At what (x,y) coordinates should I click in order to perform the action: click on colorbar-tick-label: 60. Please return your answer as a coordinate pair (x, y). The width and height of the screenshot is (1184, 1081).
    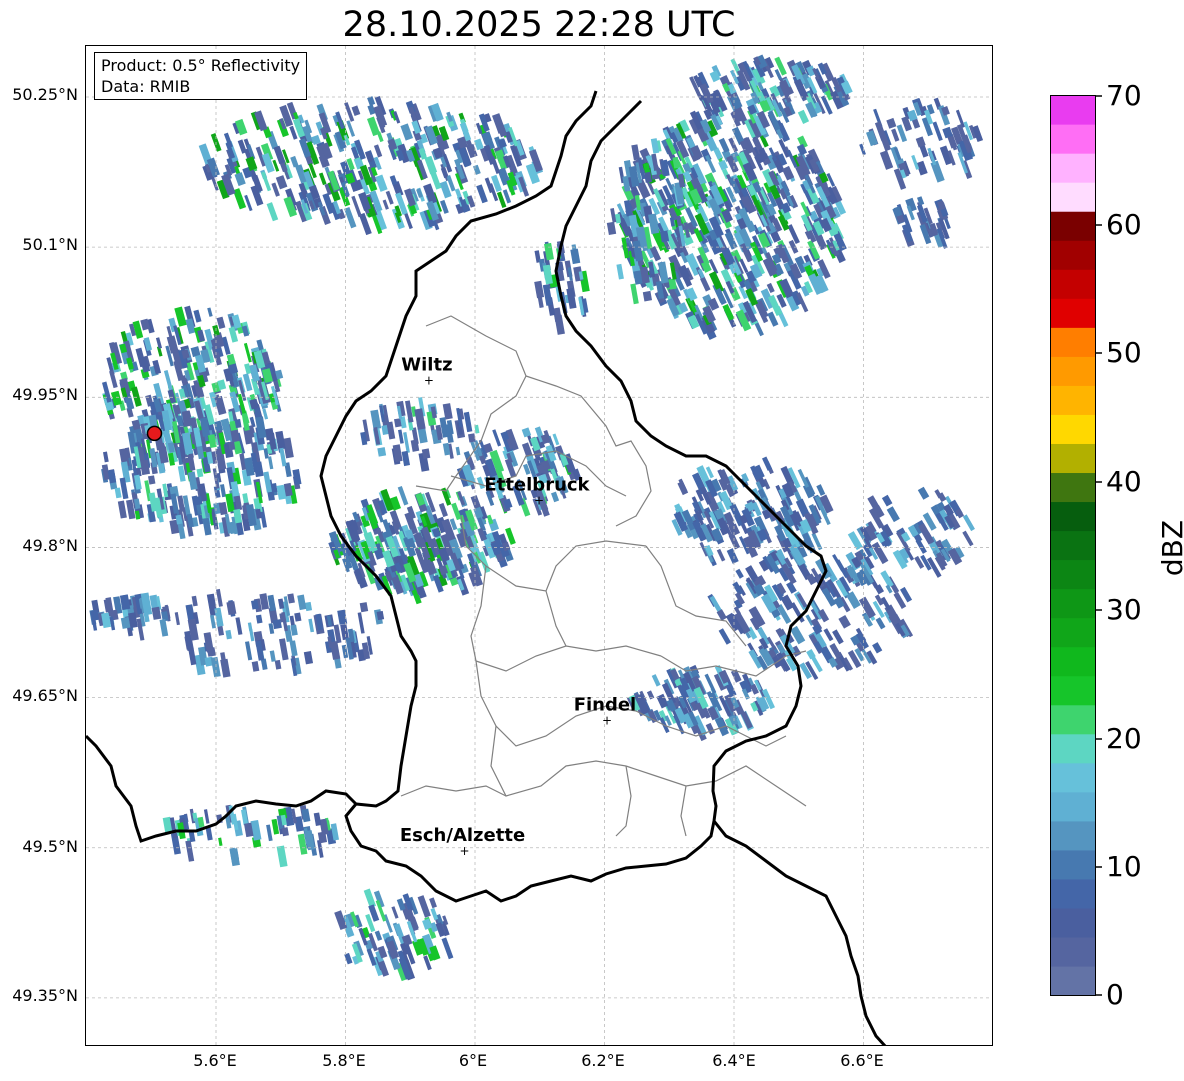
    Looking at the image, I should click on (1124, 224).